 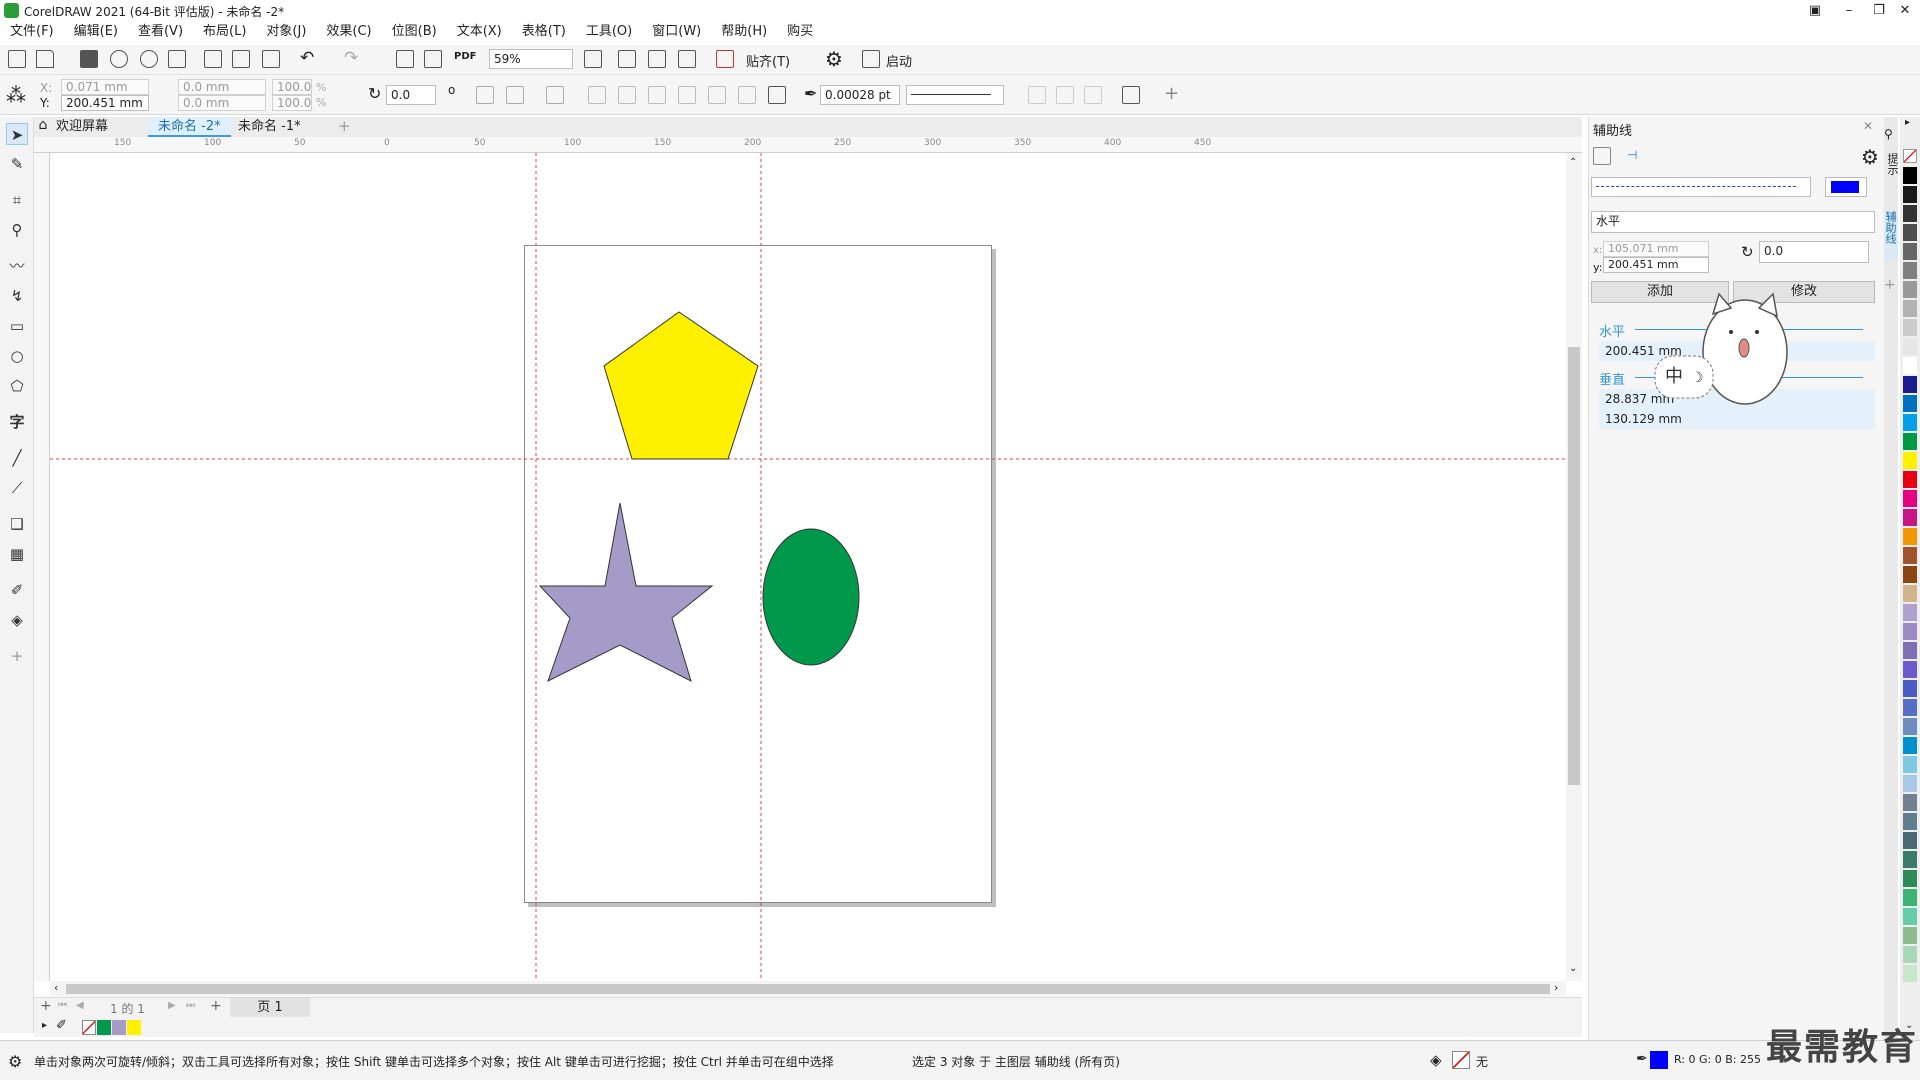 I want to click on outline-width-field: 0.00028 pt, so click(x=860, y=95).